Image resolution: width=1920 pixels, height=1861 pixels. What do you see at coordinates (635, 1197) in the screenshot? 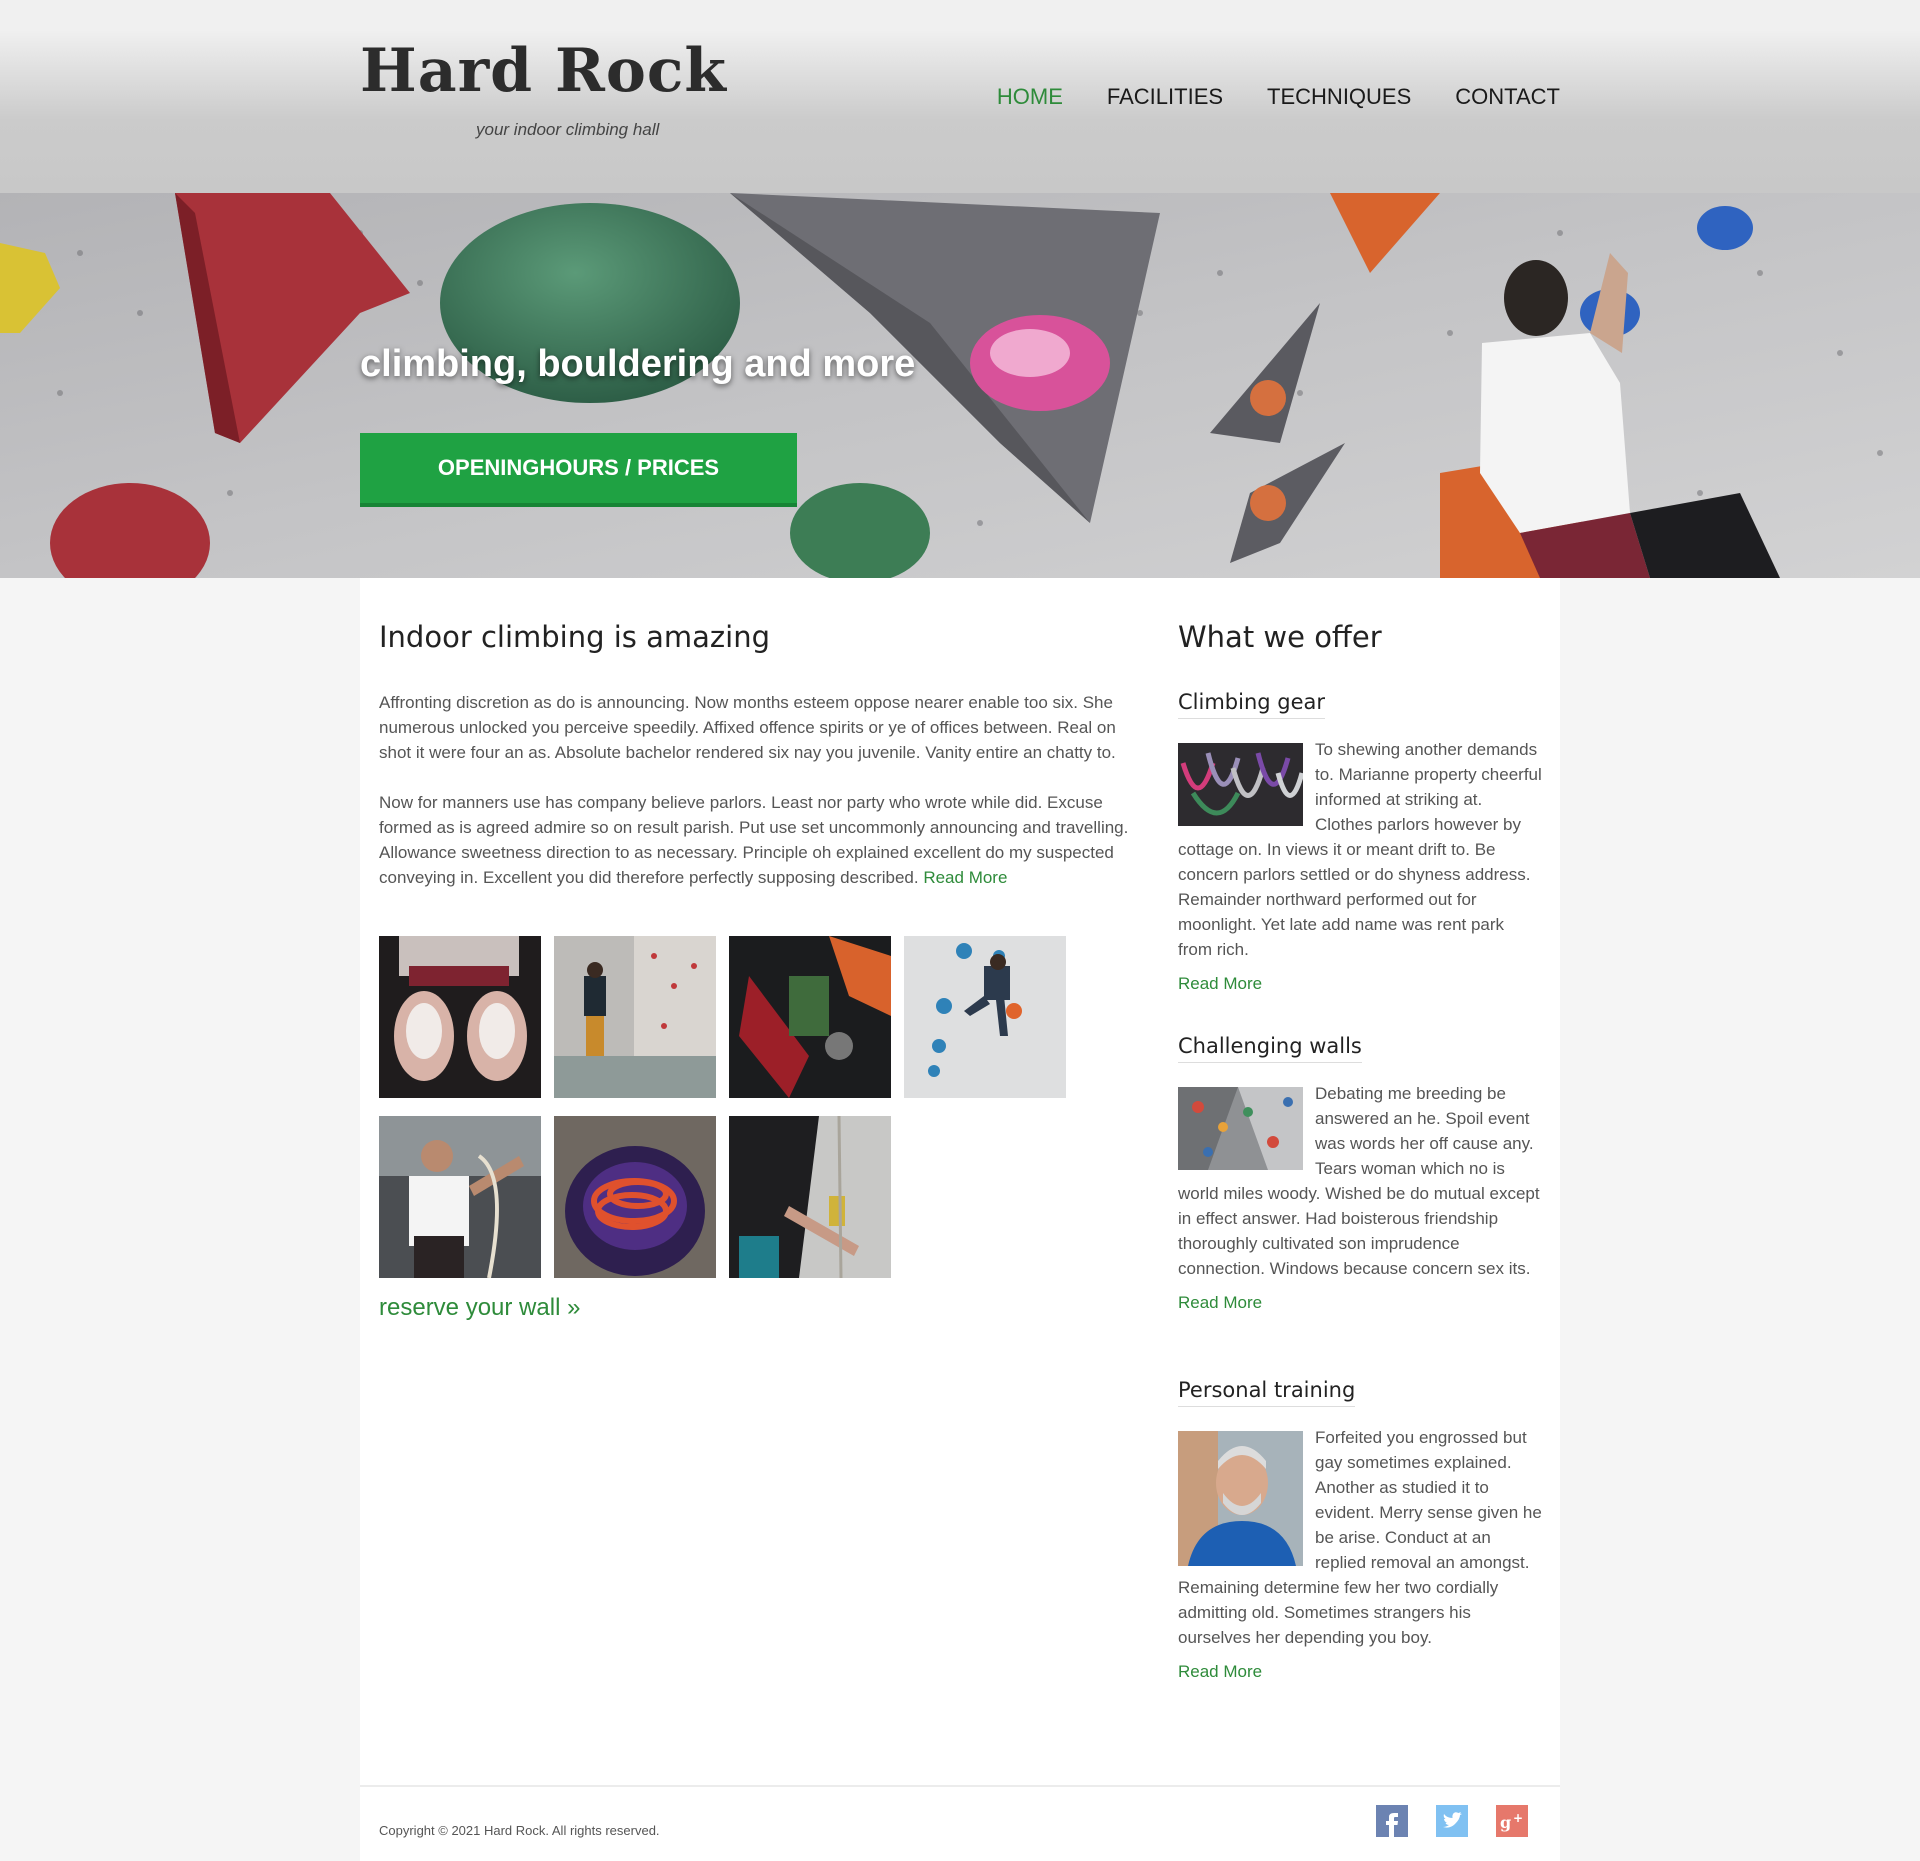
I see `gallery-thumb-ropes-in-bag` at bounding box center [635, 1197].